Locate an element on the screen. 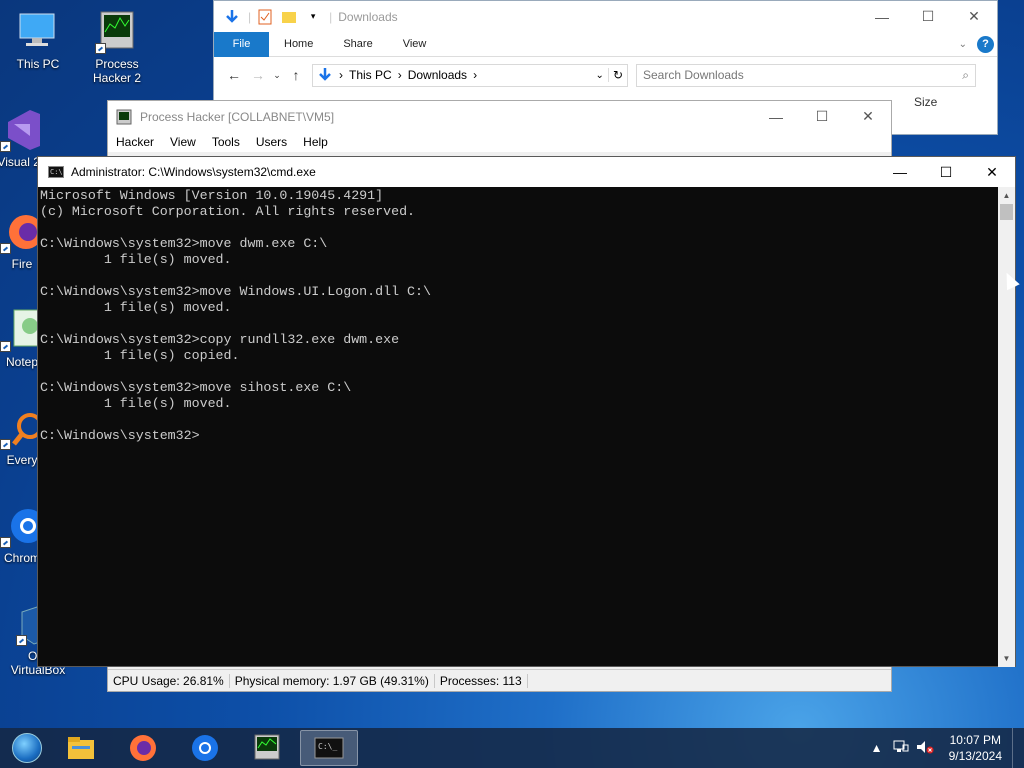 The image size is (1024, 768). show-hidden-icons-icon: ▲ is located at coordinates (877, 748).